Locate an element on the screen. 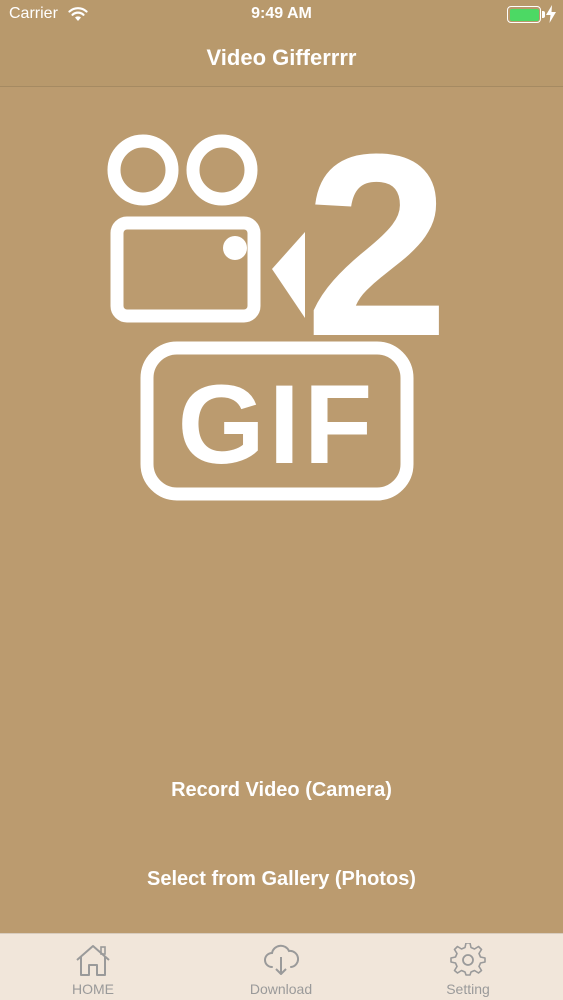  select-gallery-button: Select from Gallery (Photos) is located at coordinates (281, 879).